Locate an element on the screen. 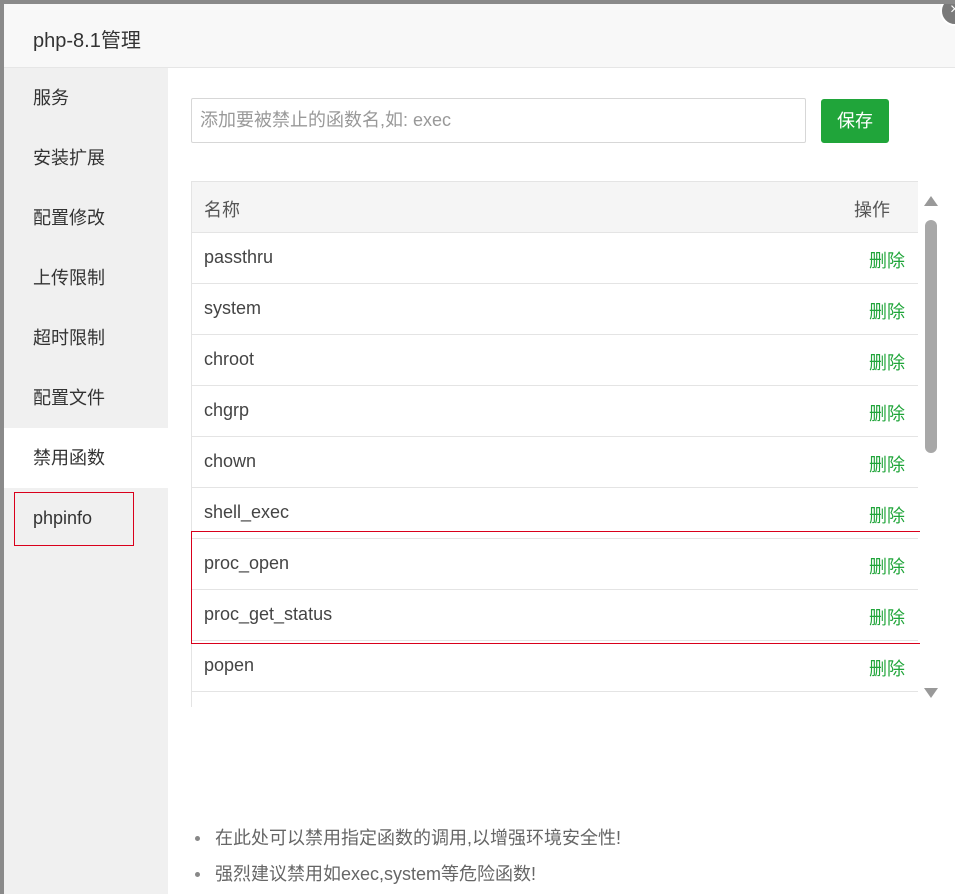  table-row: proc_get_status 删除 is located at coordinates (555, 615).